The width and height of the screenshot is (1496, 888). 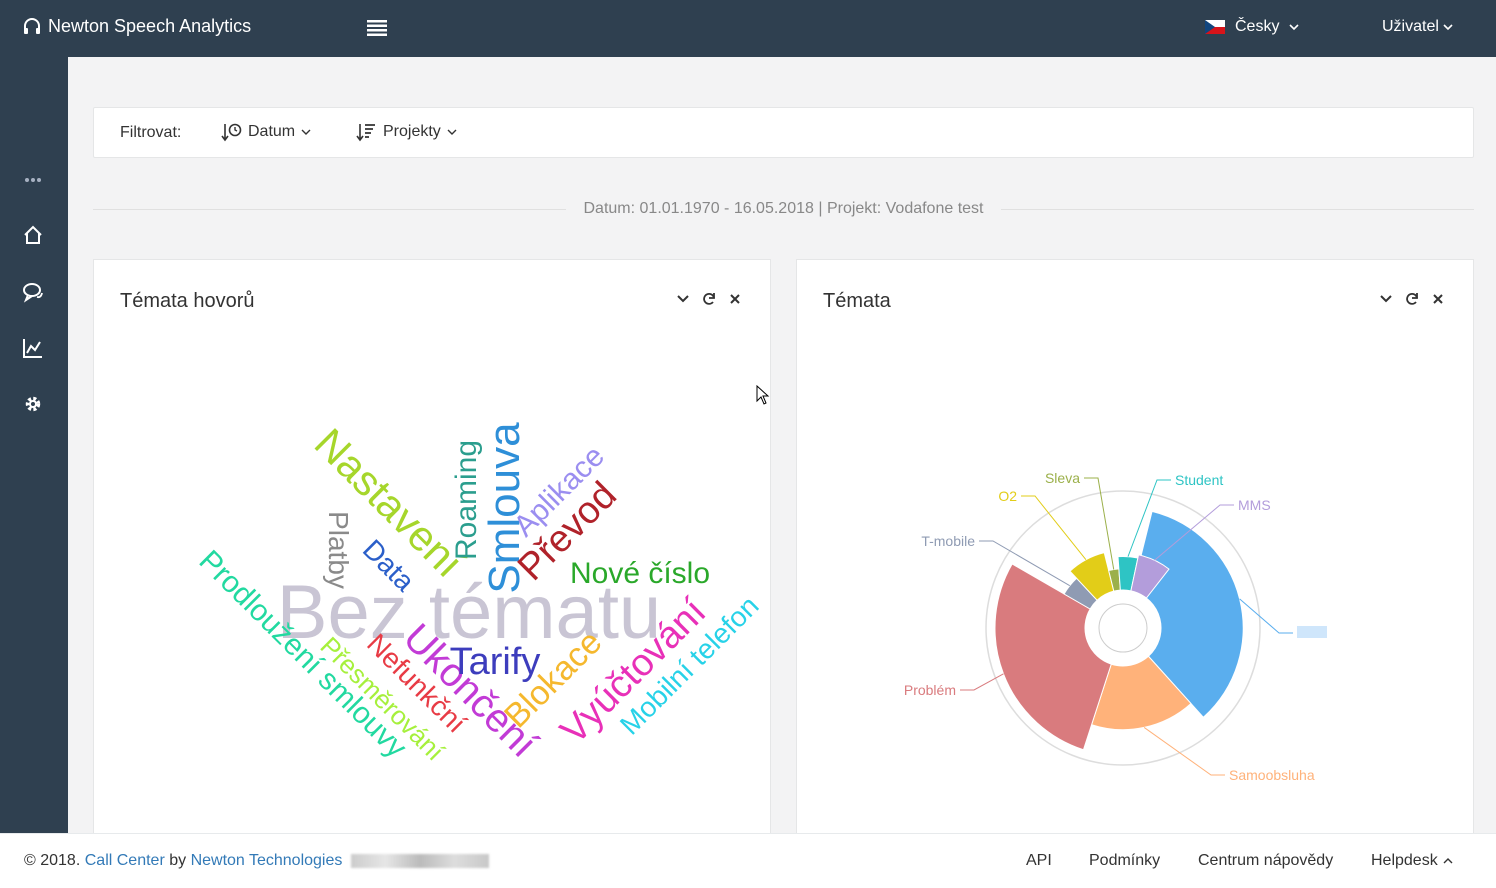 What do you see at coordinates (338, 550) in the screenshot?
I see `word: Platby` at bounding box center [338, 550].